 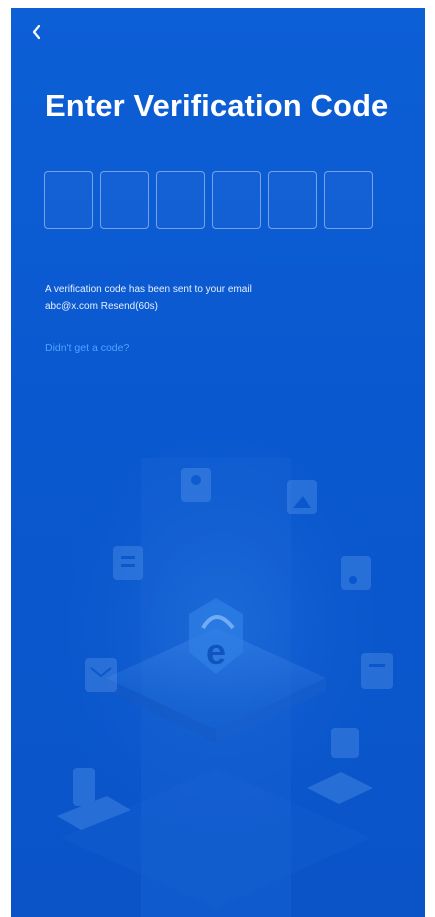 What do you see at coordinates (217, 105) in the screenshot?
I see `page-title: Enter Verification Code` at bounding box center [217, 105].